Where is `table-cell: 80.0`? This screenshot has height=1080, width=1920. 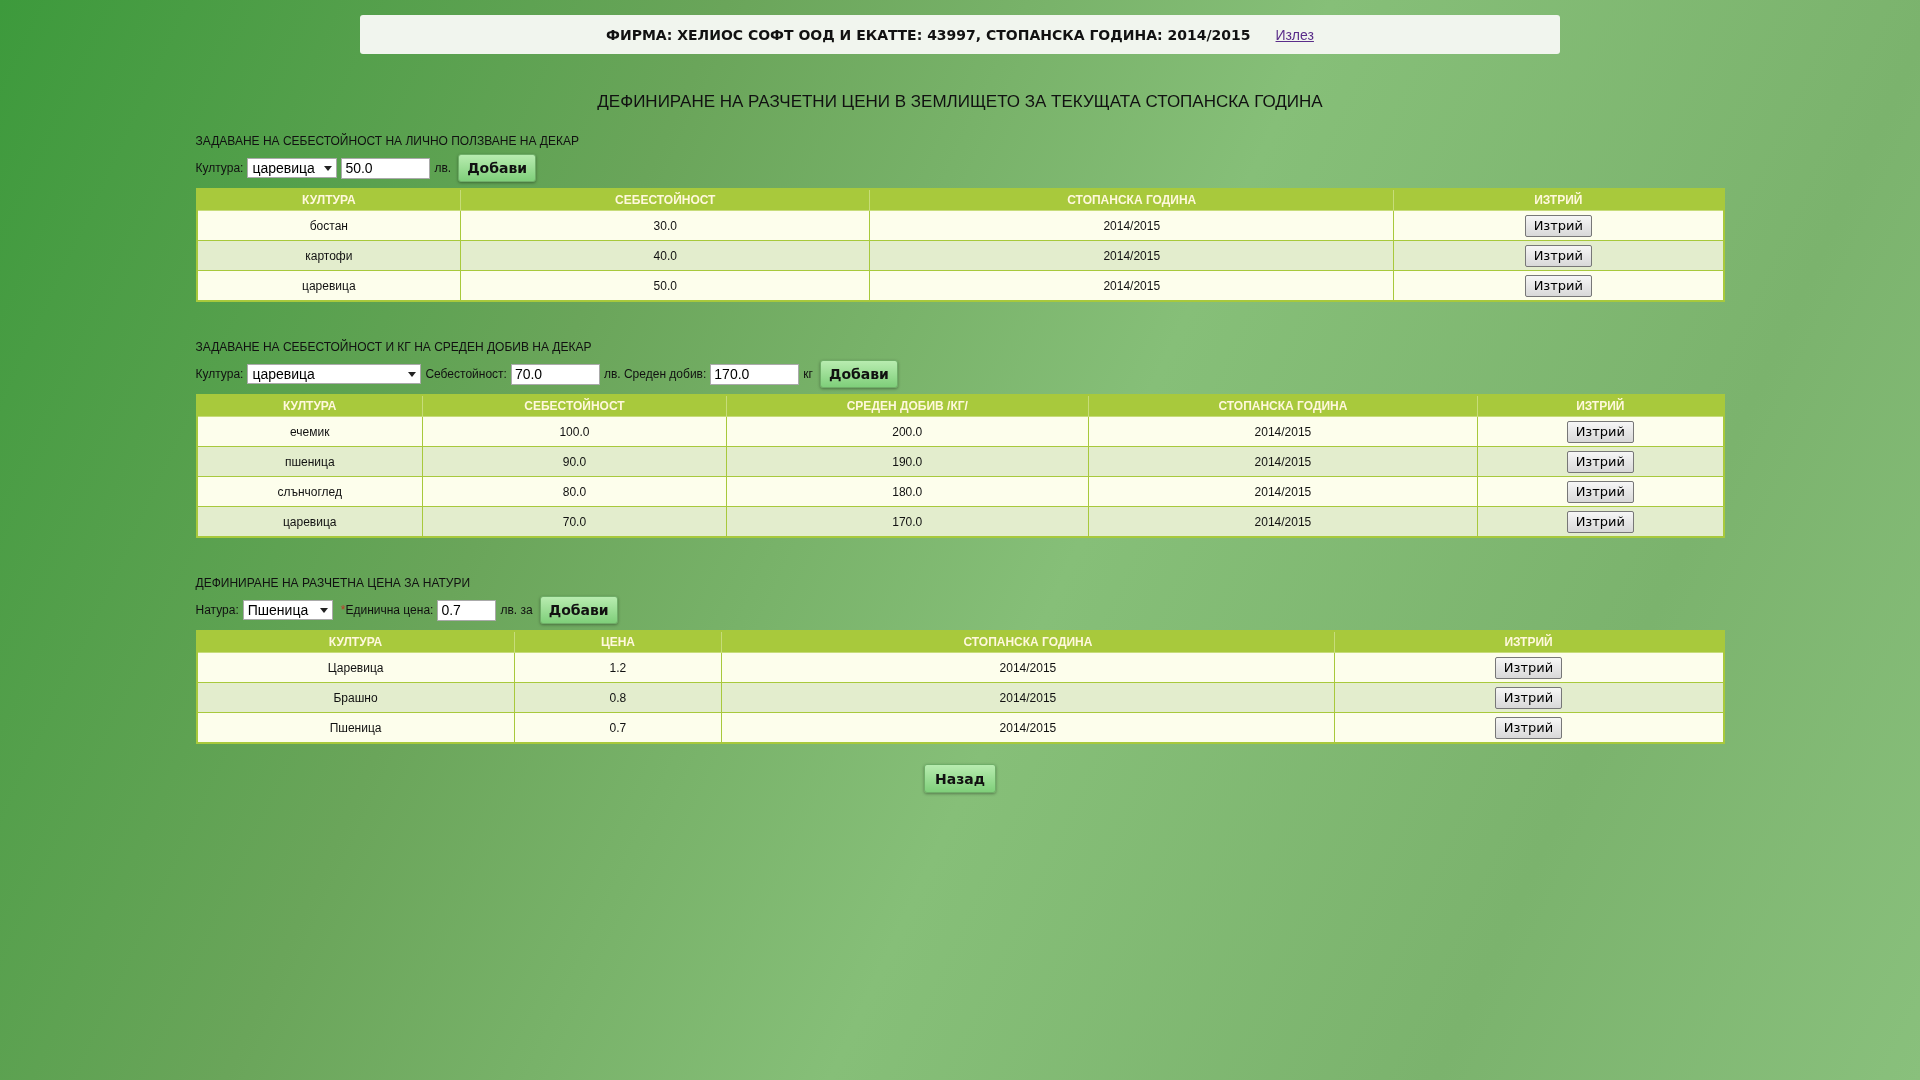
table-cell: 80.0 is located at coordinates (574, 491).